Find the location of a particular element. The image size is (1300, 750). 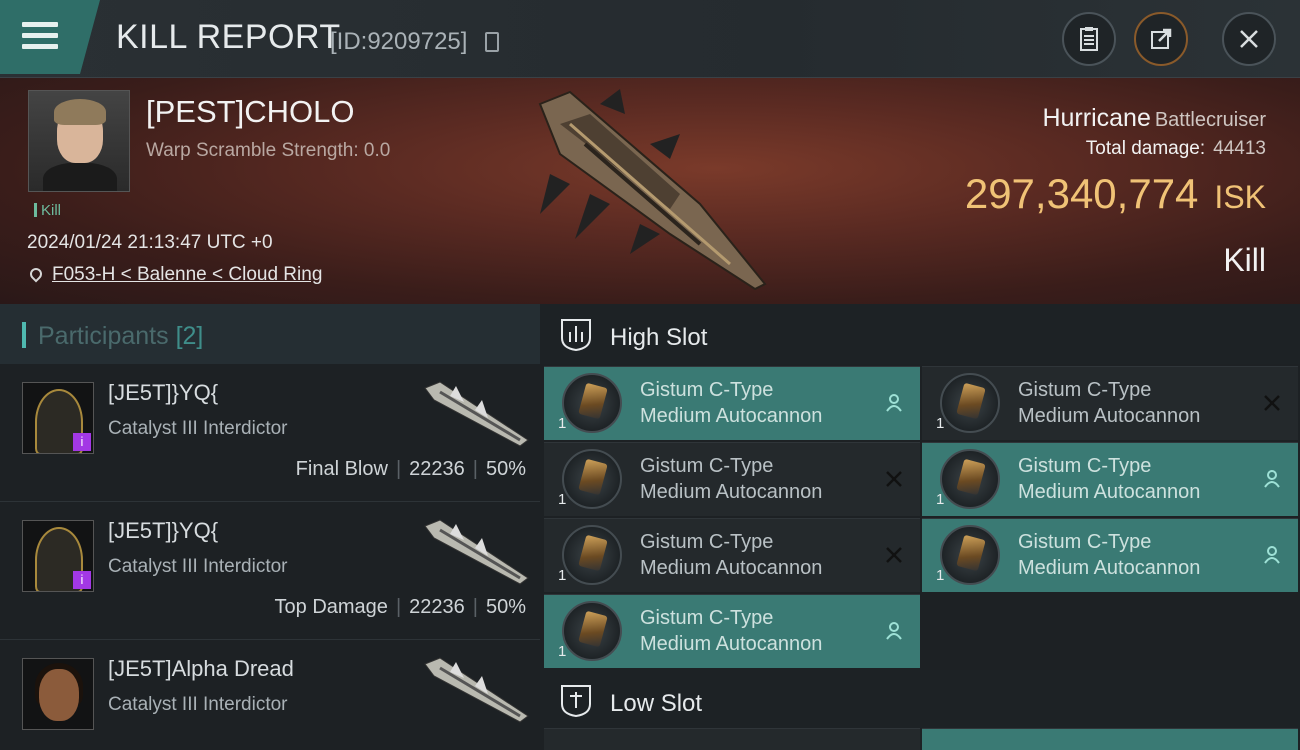

total-damage: Total damage: 44413 is located at coordinates (1176, 149).